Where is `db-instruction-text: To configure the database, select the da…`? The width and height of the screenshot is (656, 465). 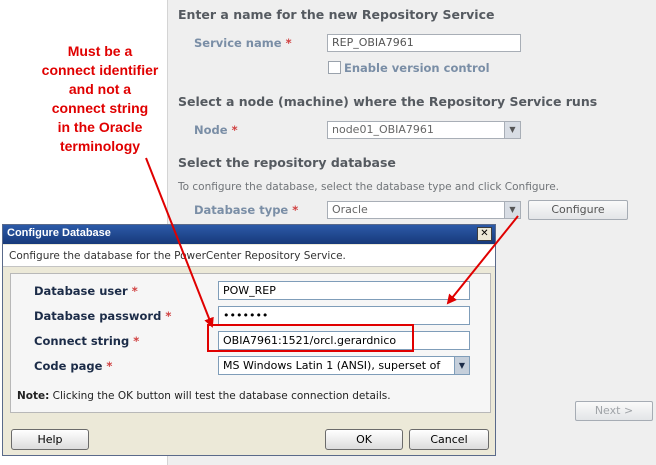
db-instruction-text: To configure the database, select the da… is located at coordinates (369, 187).